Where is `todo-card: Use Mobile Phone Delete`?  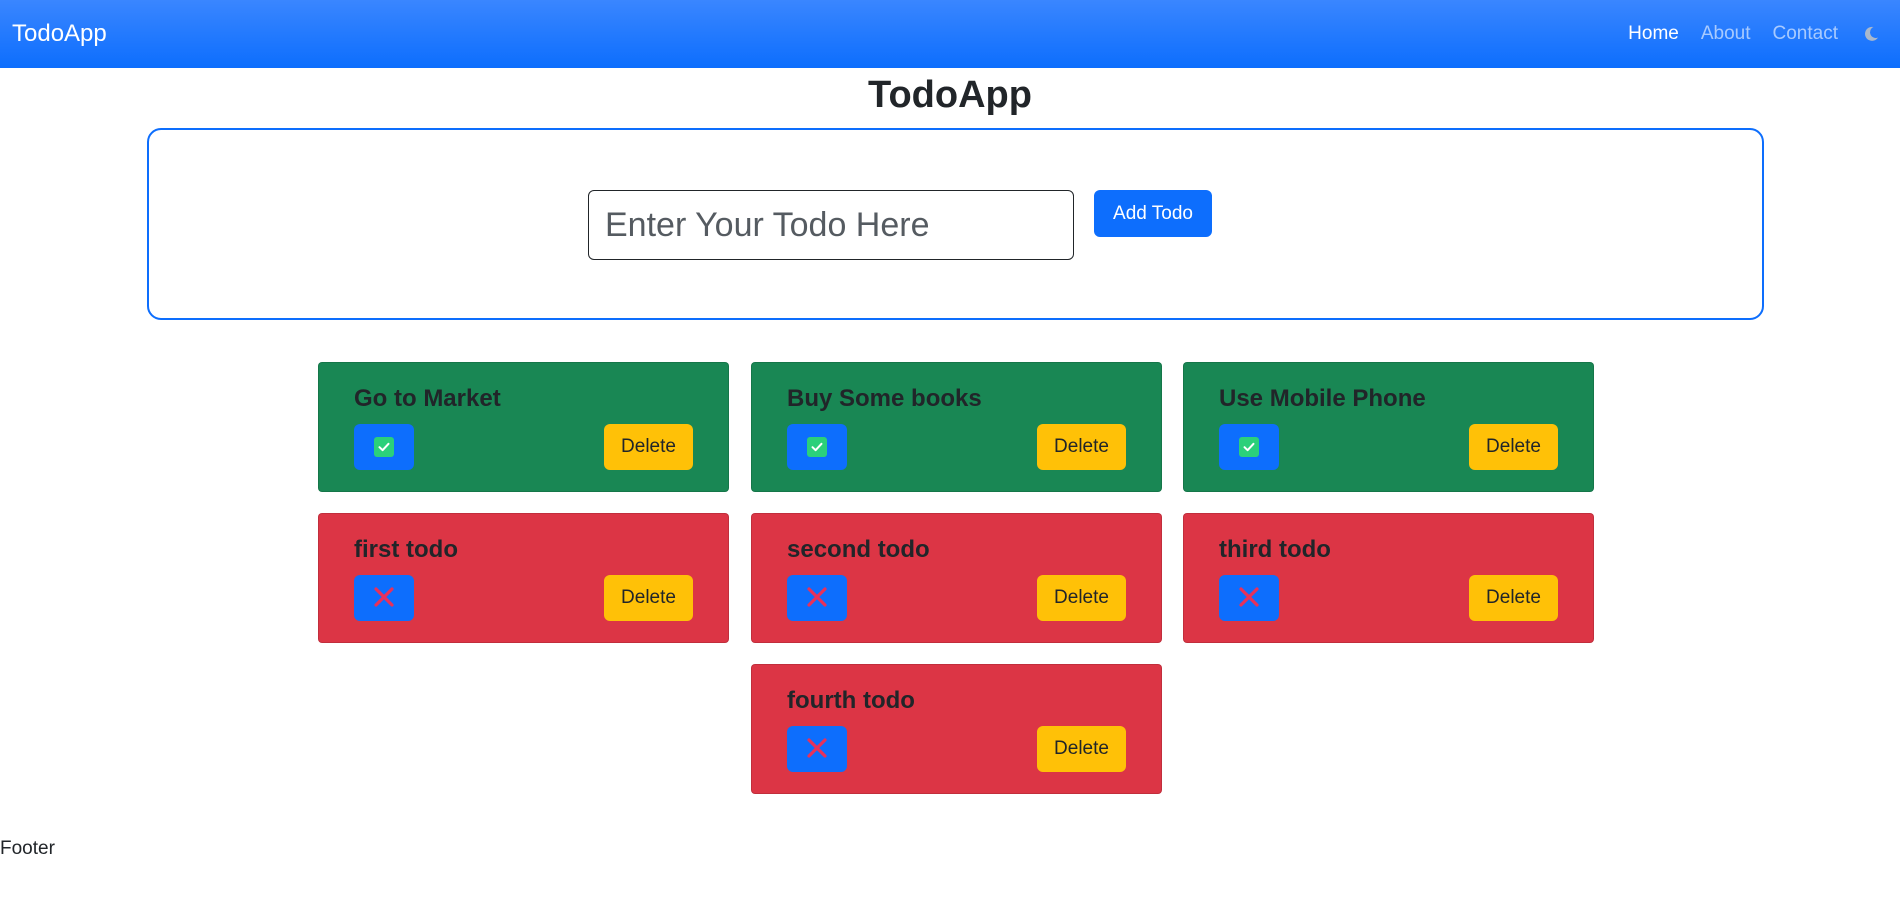
todo-card: Use Mobile Phone Delete is located at coordinates (1388, 427).